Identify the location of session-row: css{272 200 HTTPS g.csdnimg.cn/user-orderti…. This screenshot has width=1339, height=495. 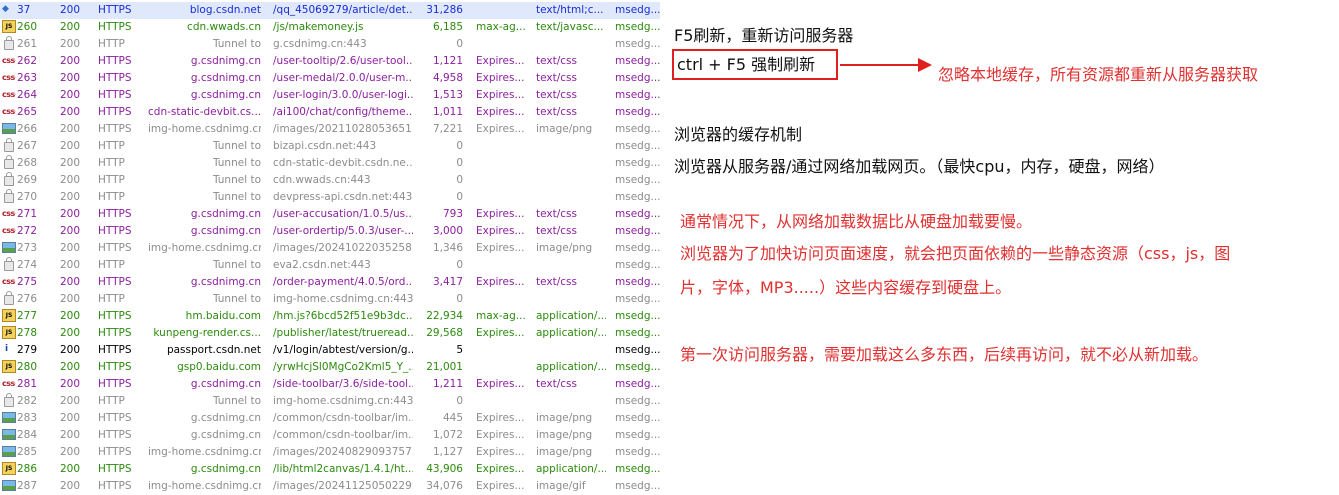
(330, 231).